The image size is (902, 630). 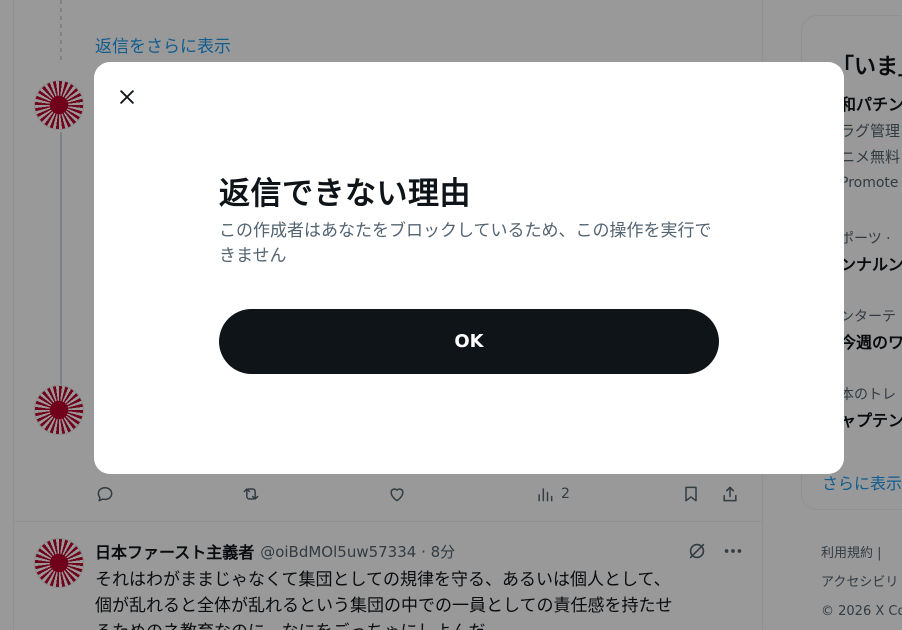 I want to click on close-button, so click(x=127, y=97).